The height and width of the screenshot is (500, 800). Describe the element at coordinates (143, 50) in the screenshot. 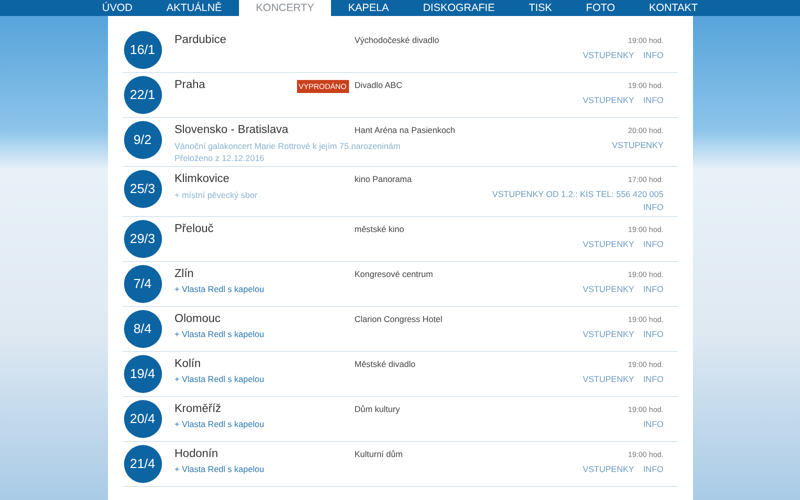

I see `date-badge: 16/1` at that location.